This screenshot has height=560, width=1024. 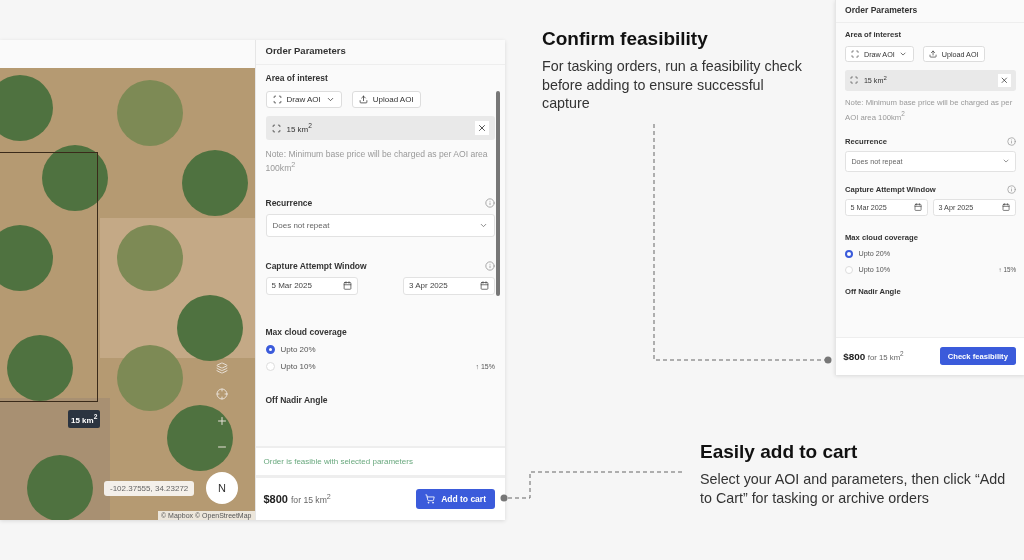 I want to click on chevron-icon, so click(x=330, y=99).